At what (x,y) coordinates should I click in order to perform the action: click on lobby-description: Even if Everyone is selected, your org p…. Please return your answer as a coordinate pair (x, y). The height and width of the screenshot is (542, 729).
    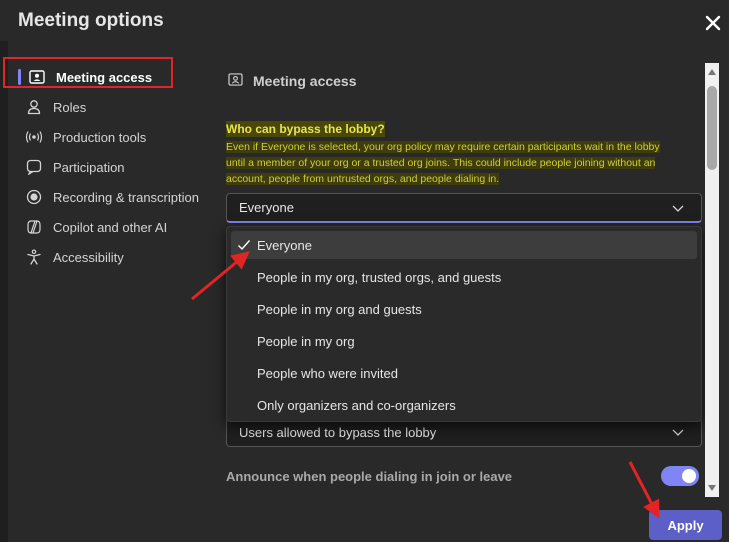
    Looking at the image, I should click on (459, 163).